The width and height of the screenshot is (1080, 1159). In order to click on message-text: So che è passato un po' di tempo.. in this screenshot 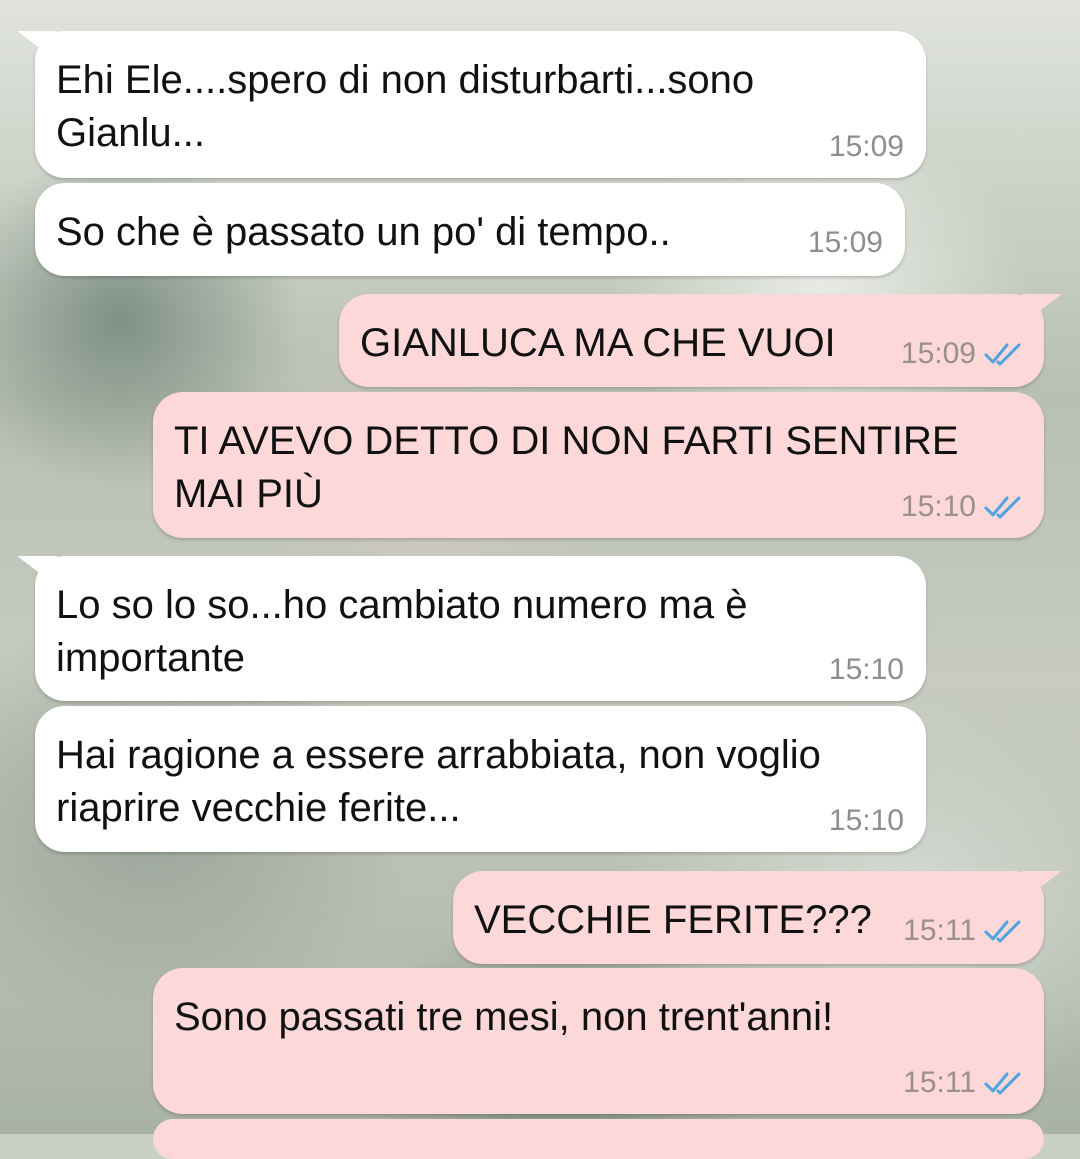, I will do `click(363, 232)`.